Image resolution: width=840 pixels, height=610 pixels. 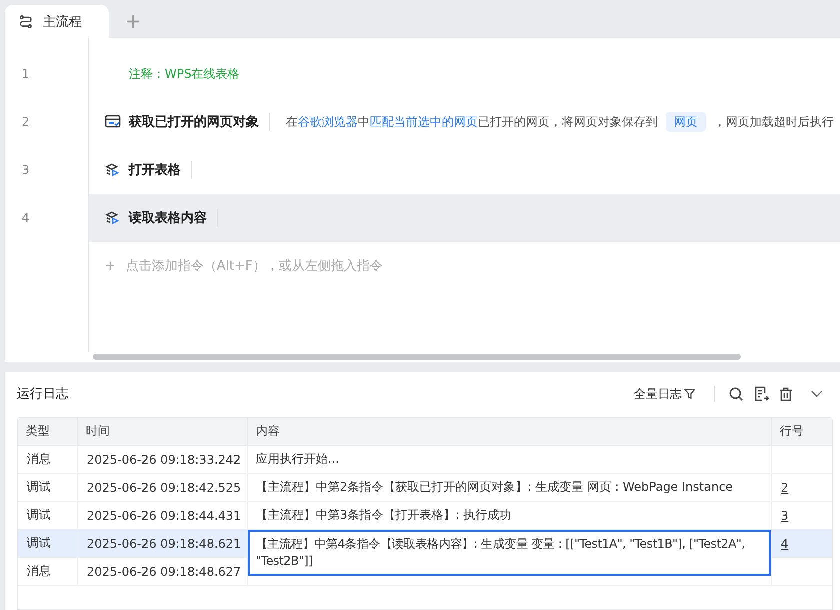 I want to click on log-title: 运行日志, so click(x=43, y=394).